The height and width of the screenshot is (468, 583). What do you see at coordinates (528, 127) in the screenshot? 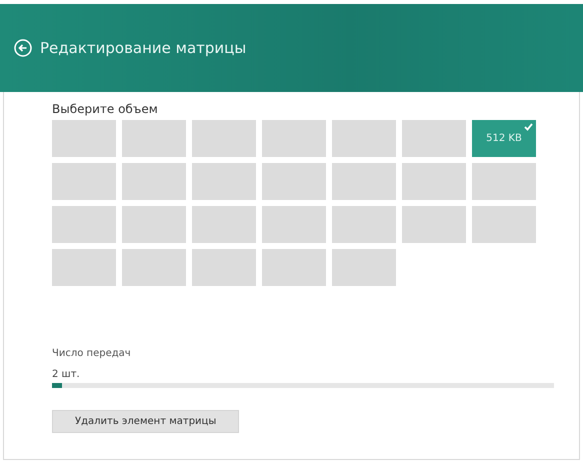
I see `check-icon` at bounding box center [528, 127].